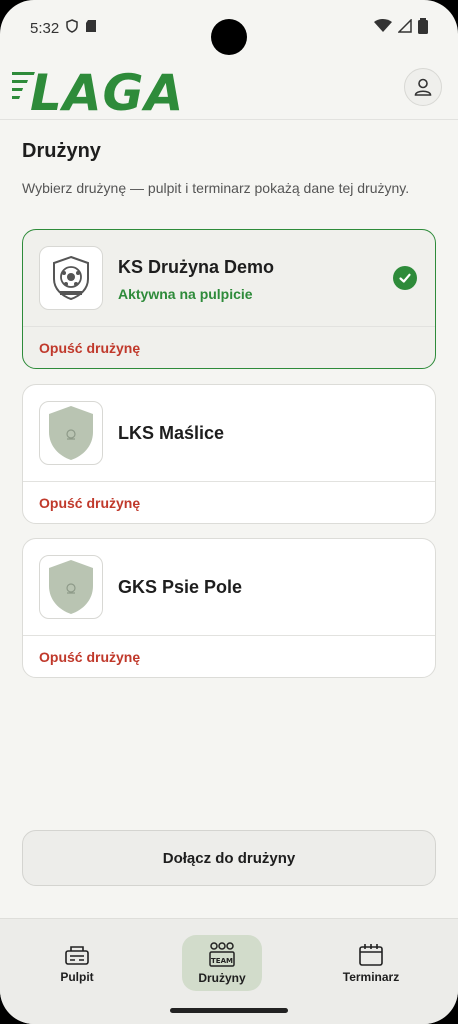 The height and width of the screenshot is (1024, 458). I want to click on team-select-area: GKS Psie Pole, so click(229, 587).